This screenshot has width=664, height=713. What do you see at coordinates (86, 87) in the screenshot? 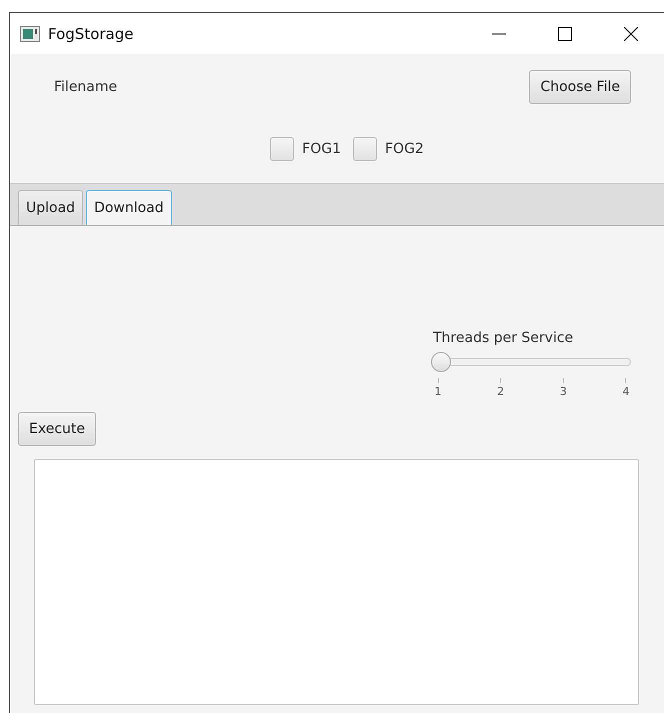
I see `filename-label: Filename` at bounding box center [86, 87].